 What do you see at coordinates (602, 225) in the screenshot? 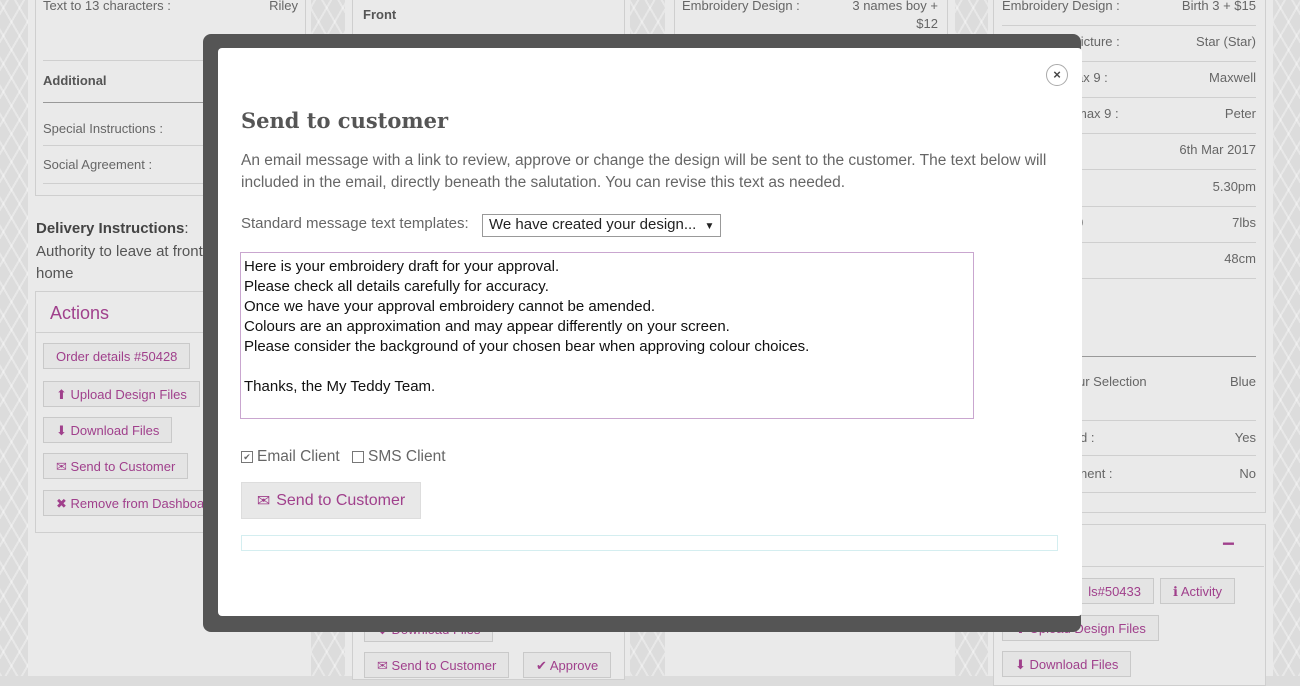
I see `template-select: We have created your design... ▼` at bounding box center [602, 225].